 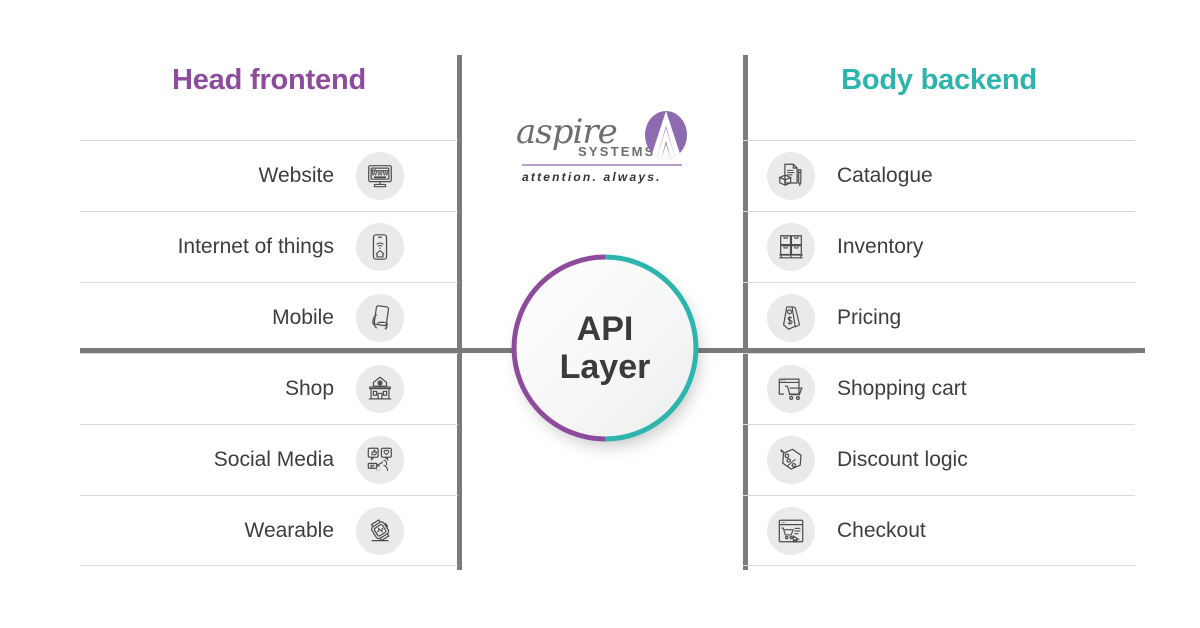 What do you see at coordinates (666, 137) in the screenshot?
I see `aspire-leaf-mark-icon` at bounding box center [666, 137].